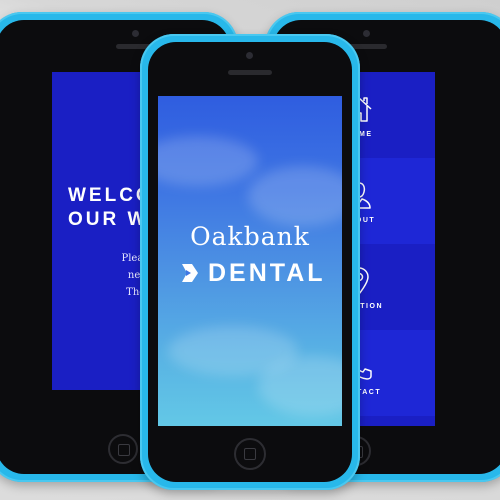 This screenshot has height=500, width=500. I want to click on brand-wordmark: DENTAL, so click(267, 272).